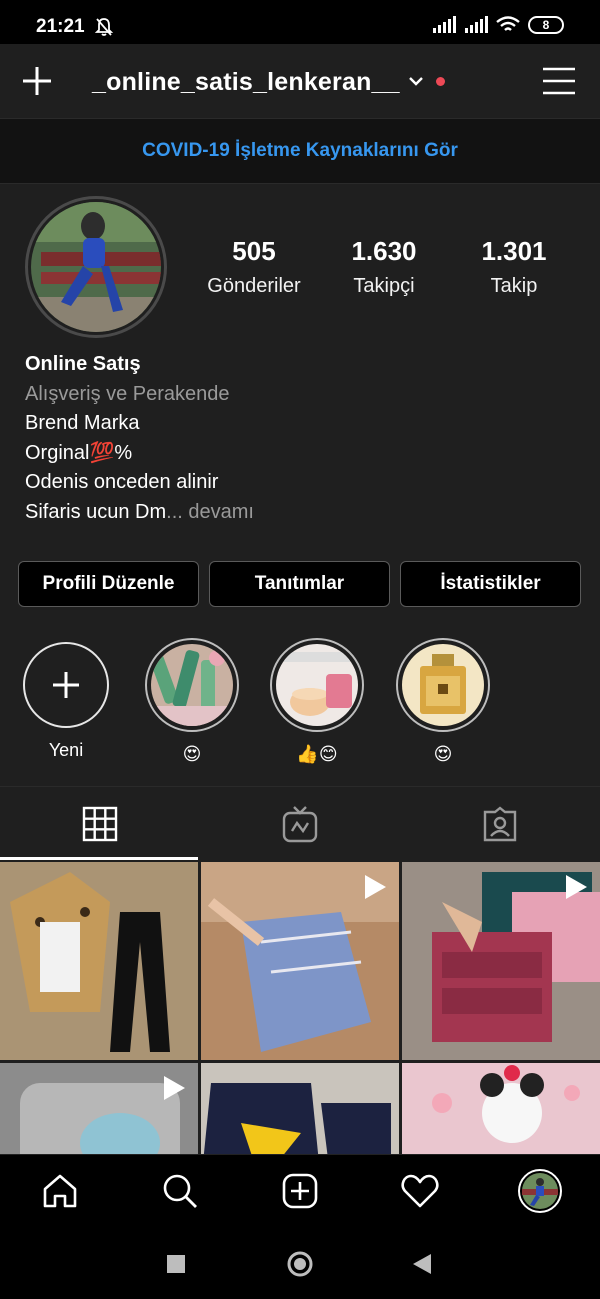  I want to click on profile-avatar, so click(540, 1191).